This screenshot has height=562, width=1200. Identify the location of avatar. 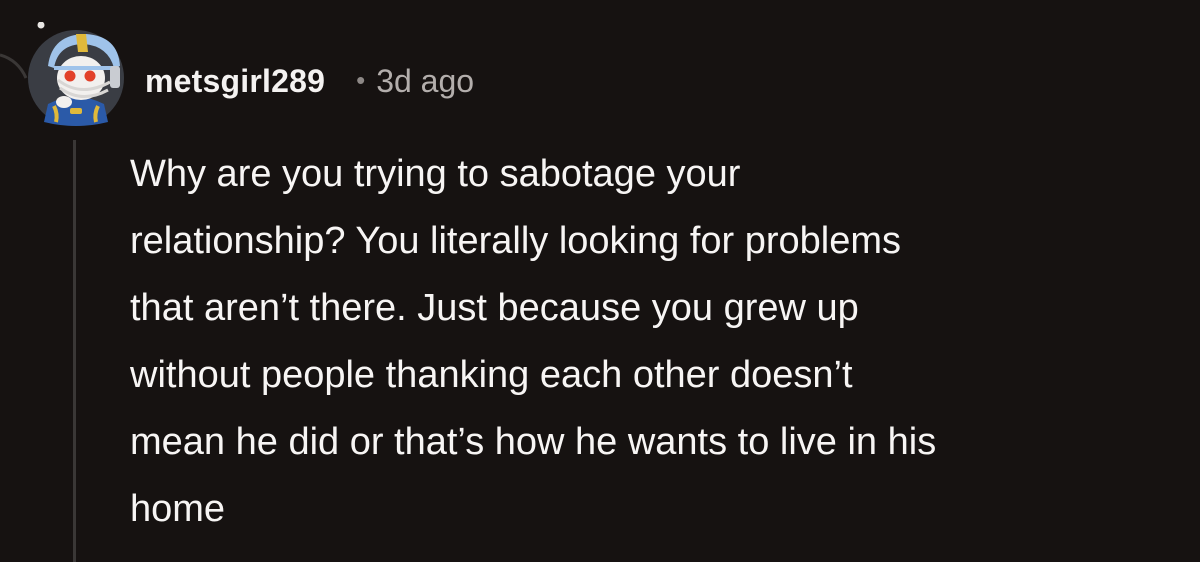
(76, 75).